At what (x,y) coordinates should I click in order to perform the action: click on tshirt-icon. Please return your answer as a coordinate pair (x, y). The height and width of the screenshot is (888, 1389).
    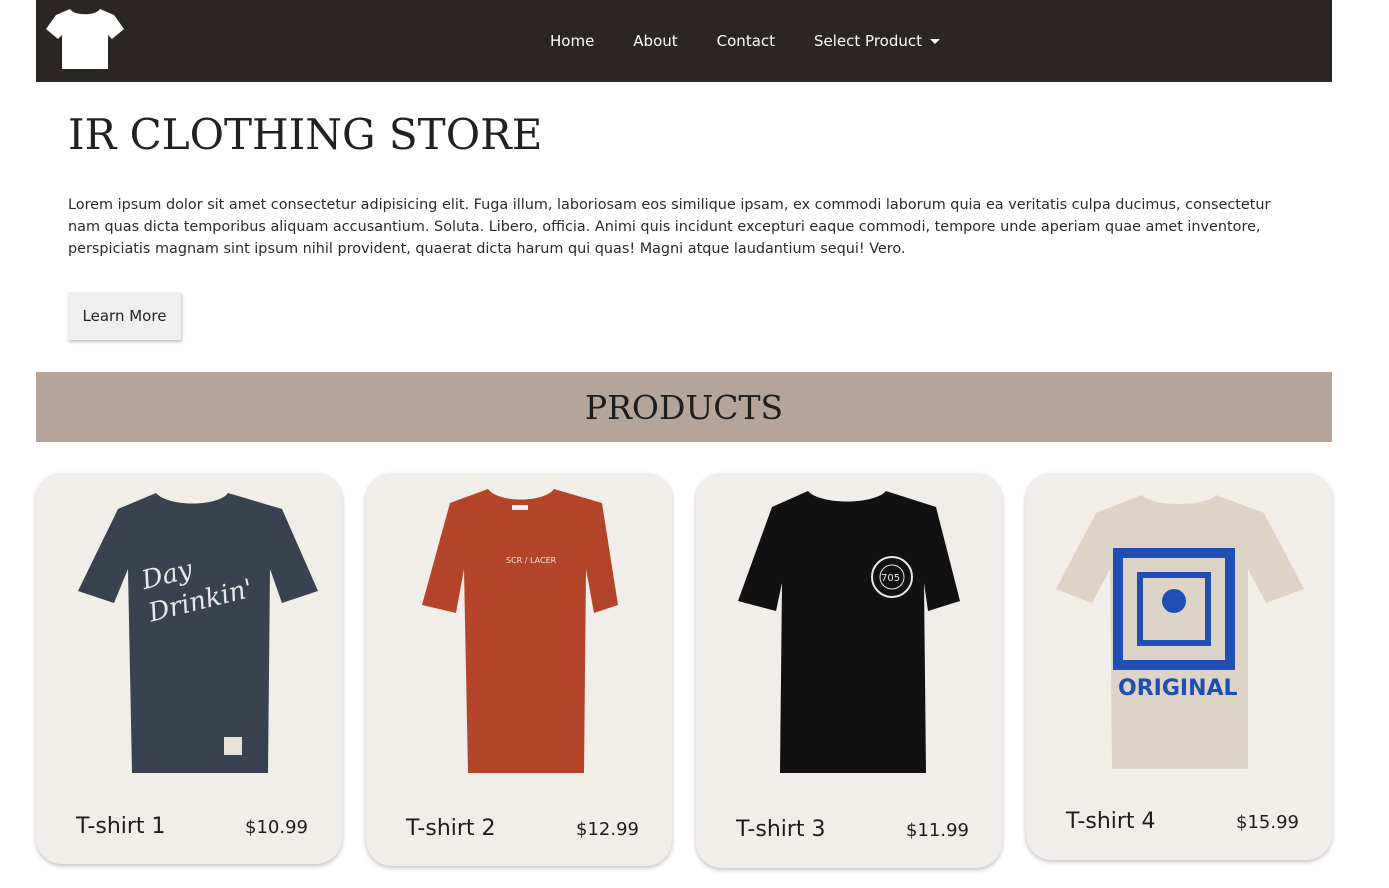
    Looking at the image, I should click on (85, 39).